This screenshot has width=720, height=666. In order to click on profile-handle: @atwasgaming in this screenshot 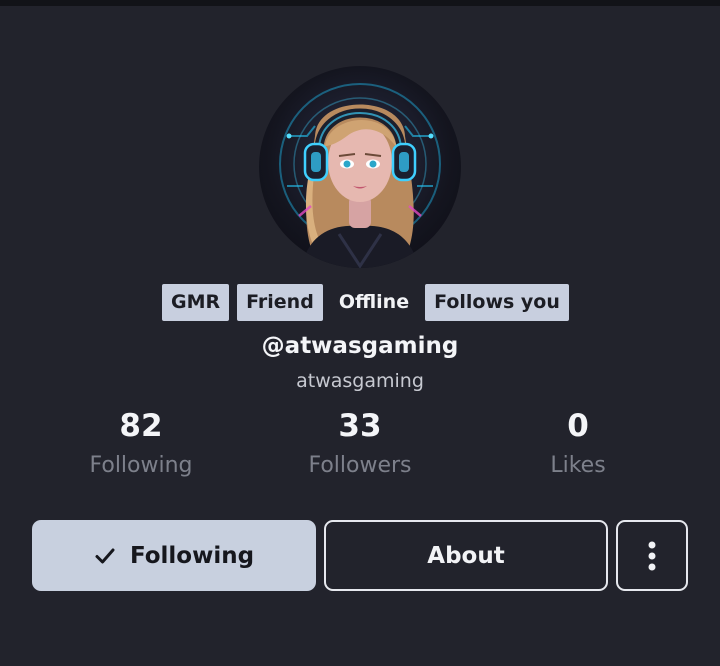, I will do `click(360, 346)`.